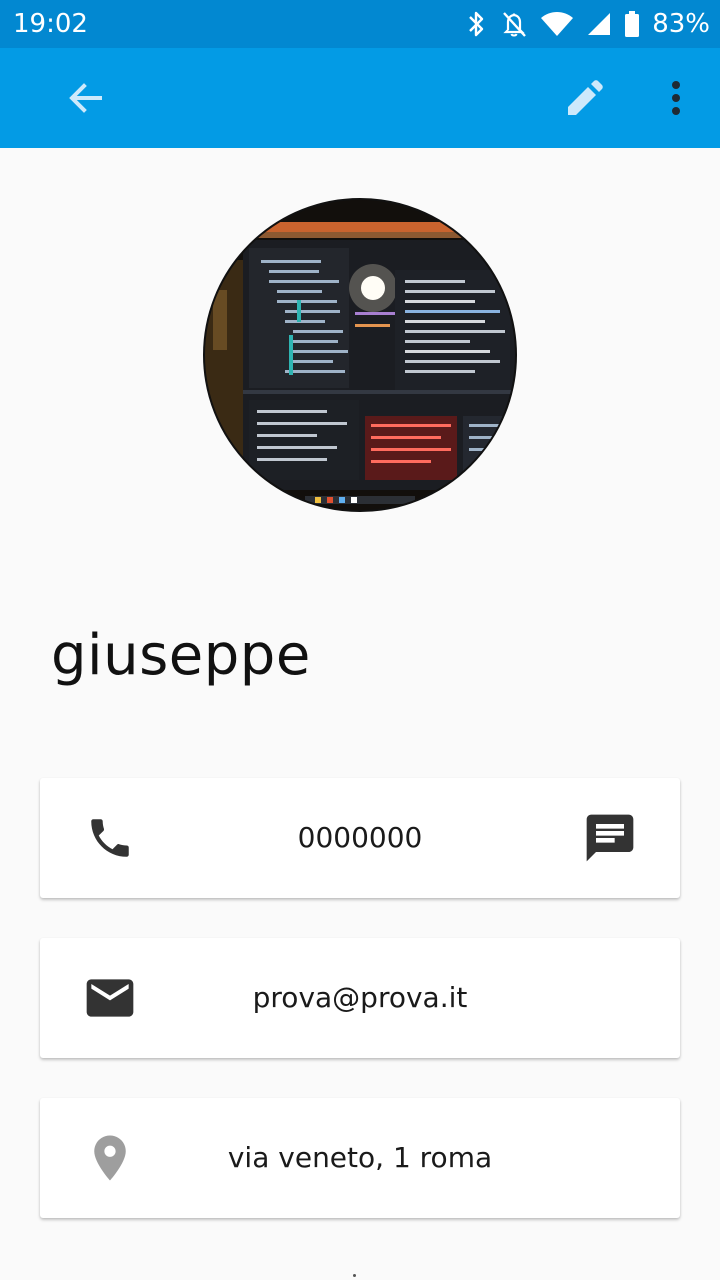  I want to click on notifications-off-icon, so click(514, 24).